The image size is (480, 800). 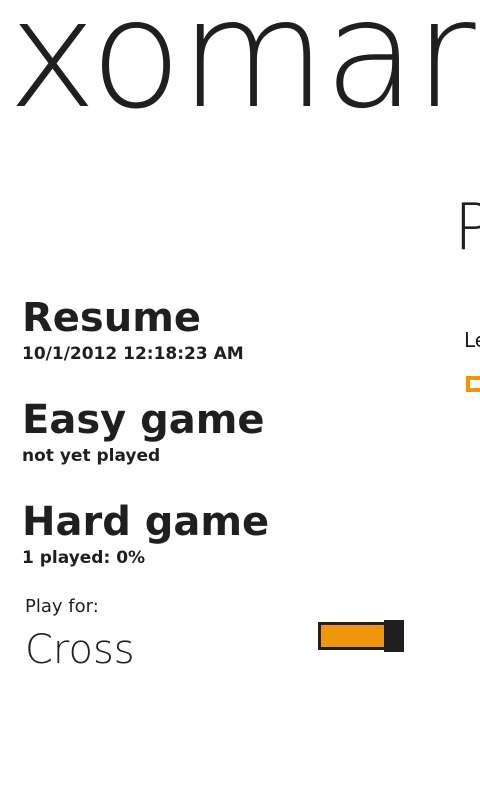 I want to click on resume-menu-item: Resume 10/1/2012 12:18:23 AM, so click(x=133, y=330).